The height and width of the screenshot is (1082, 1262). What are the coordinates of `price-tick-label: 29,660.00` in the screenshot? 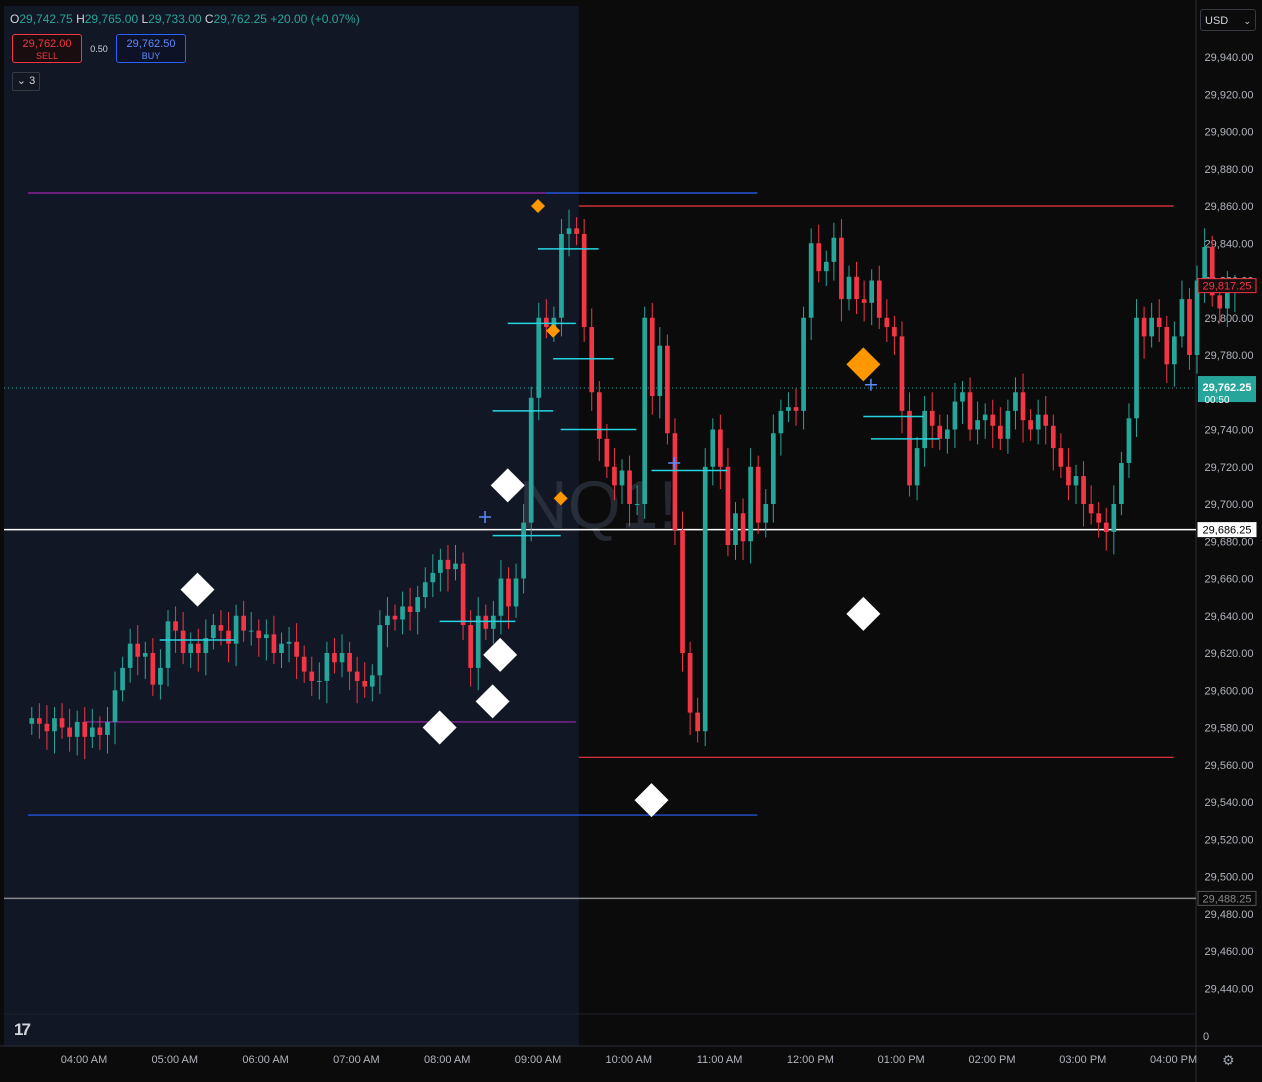 It's located at (1229, 580).